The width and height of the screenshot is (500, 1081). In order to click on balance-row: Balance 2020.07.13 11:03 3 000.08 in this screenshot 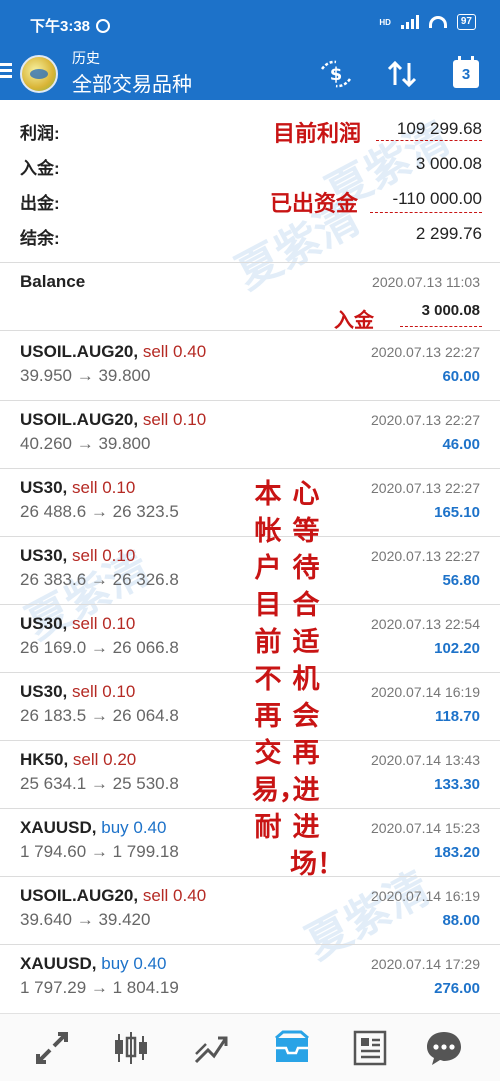, I will do `click(250, 297)`.